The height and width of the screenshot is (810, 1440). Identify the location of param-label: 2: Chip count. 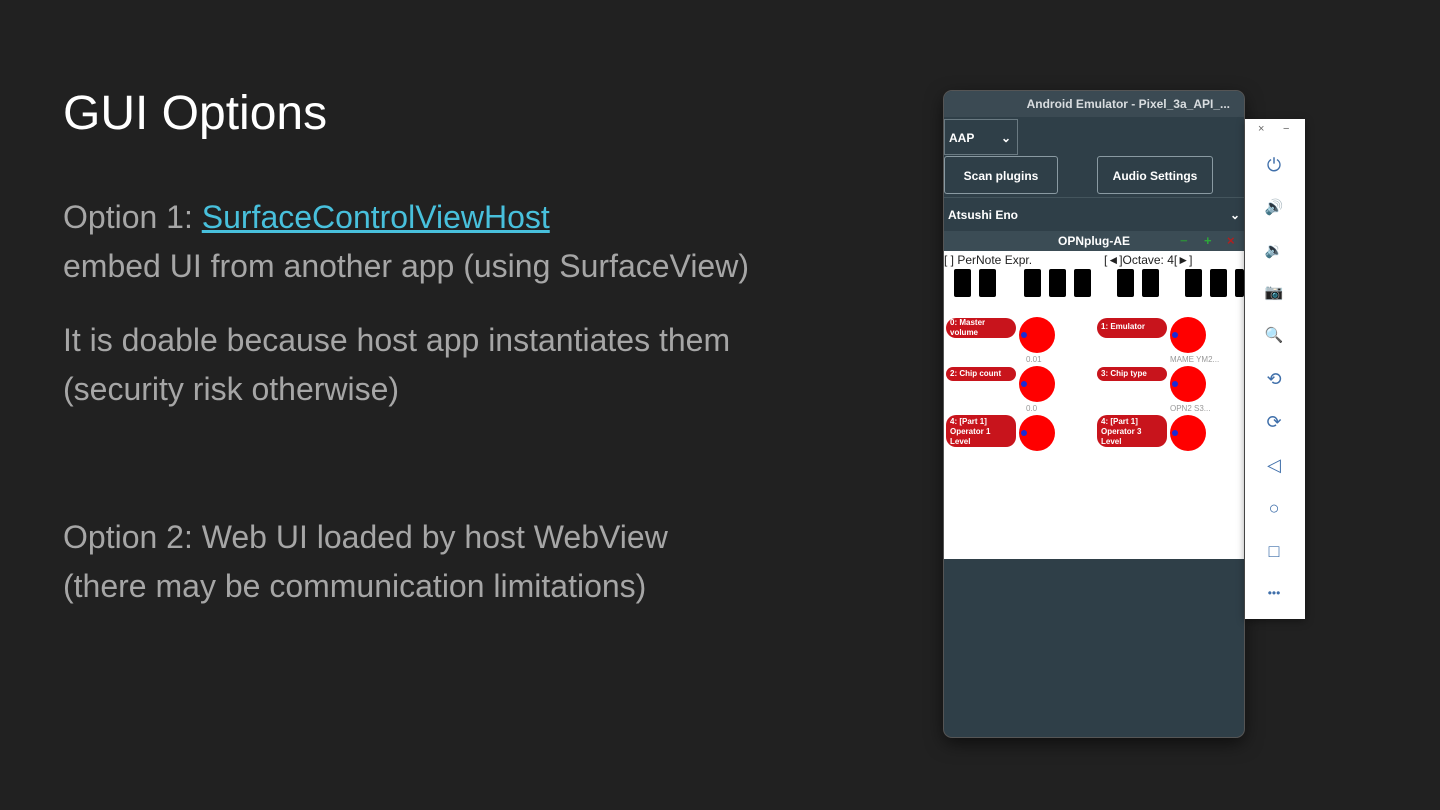
(981, 374).